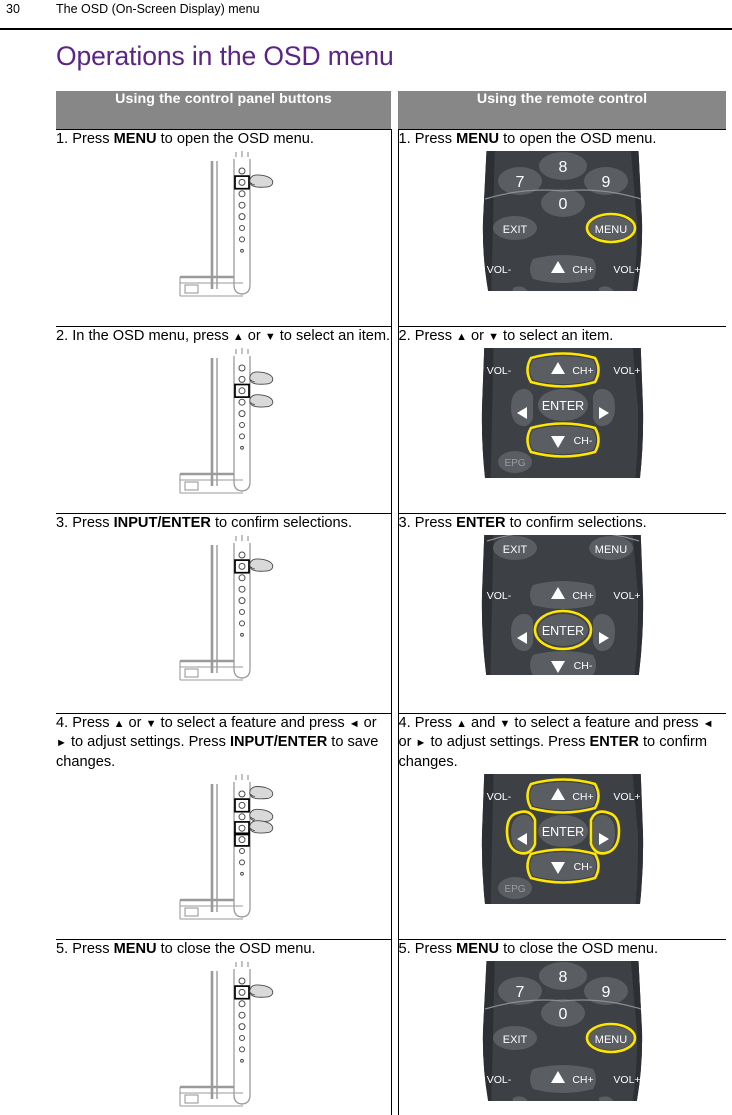 This screenshot has width=732, height=1115. I want to click on step-text-remote: 2. Press ▲ or ▼ to select an item., so click(506, 335).